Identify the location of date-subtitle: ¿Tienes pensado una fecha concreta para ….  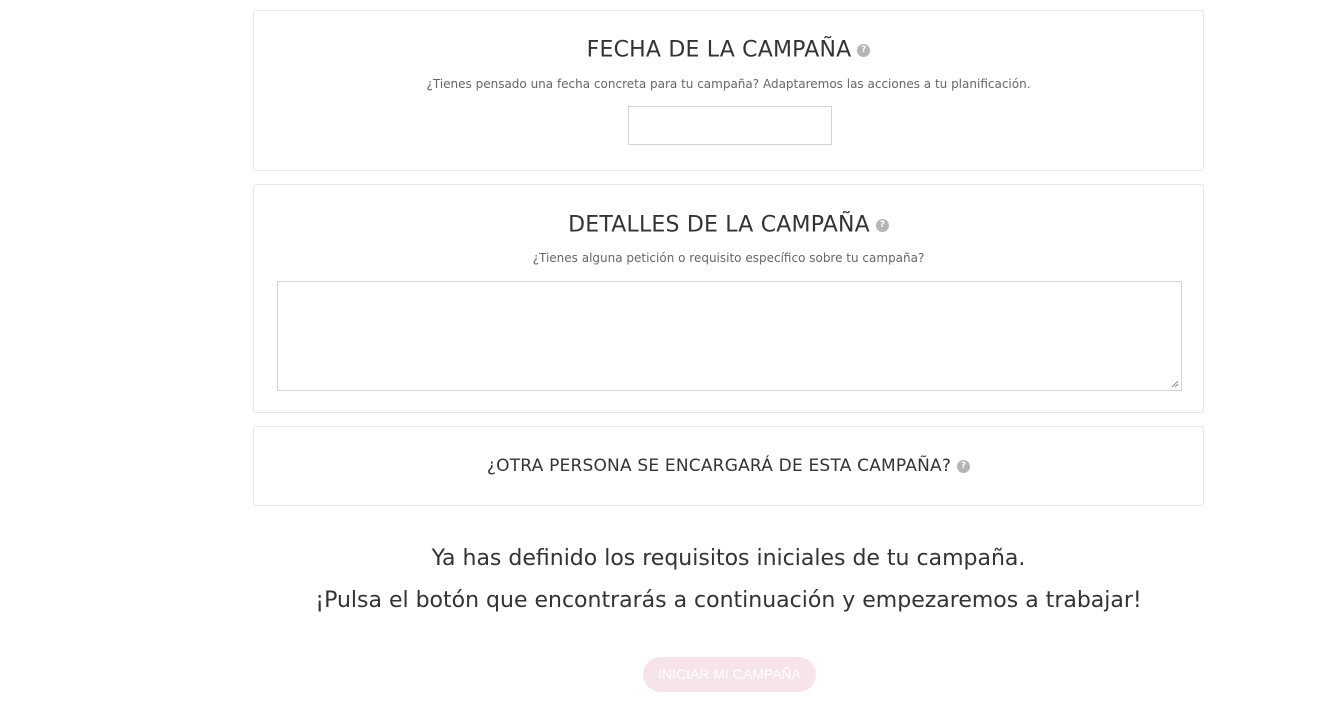
(728, 84).